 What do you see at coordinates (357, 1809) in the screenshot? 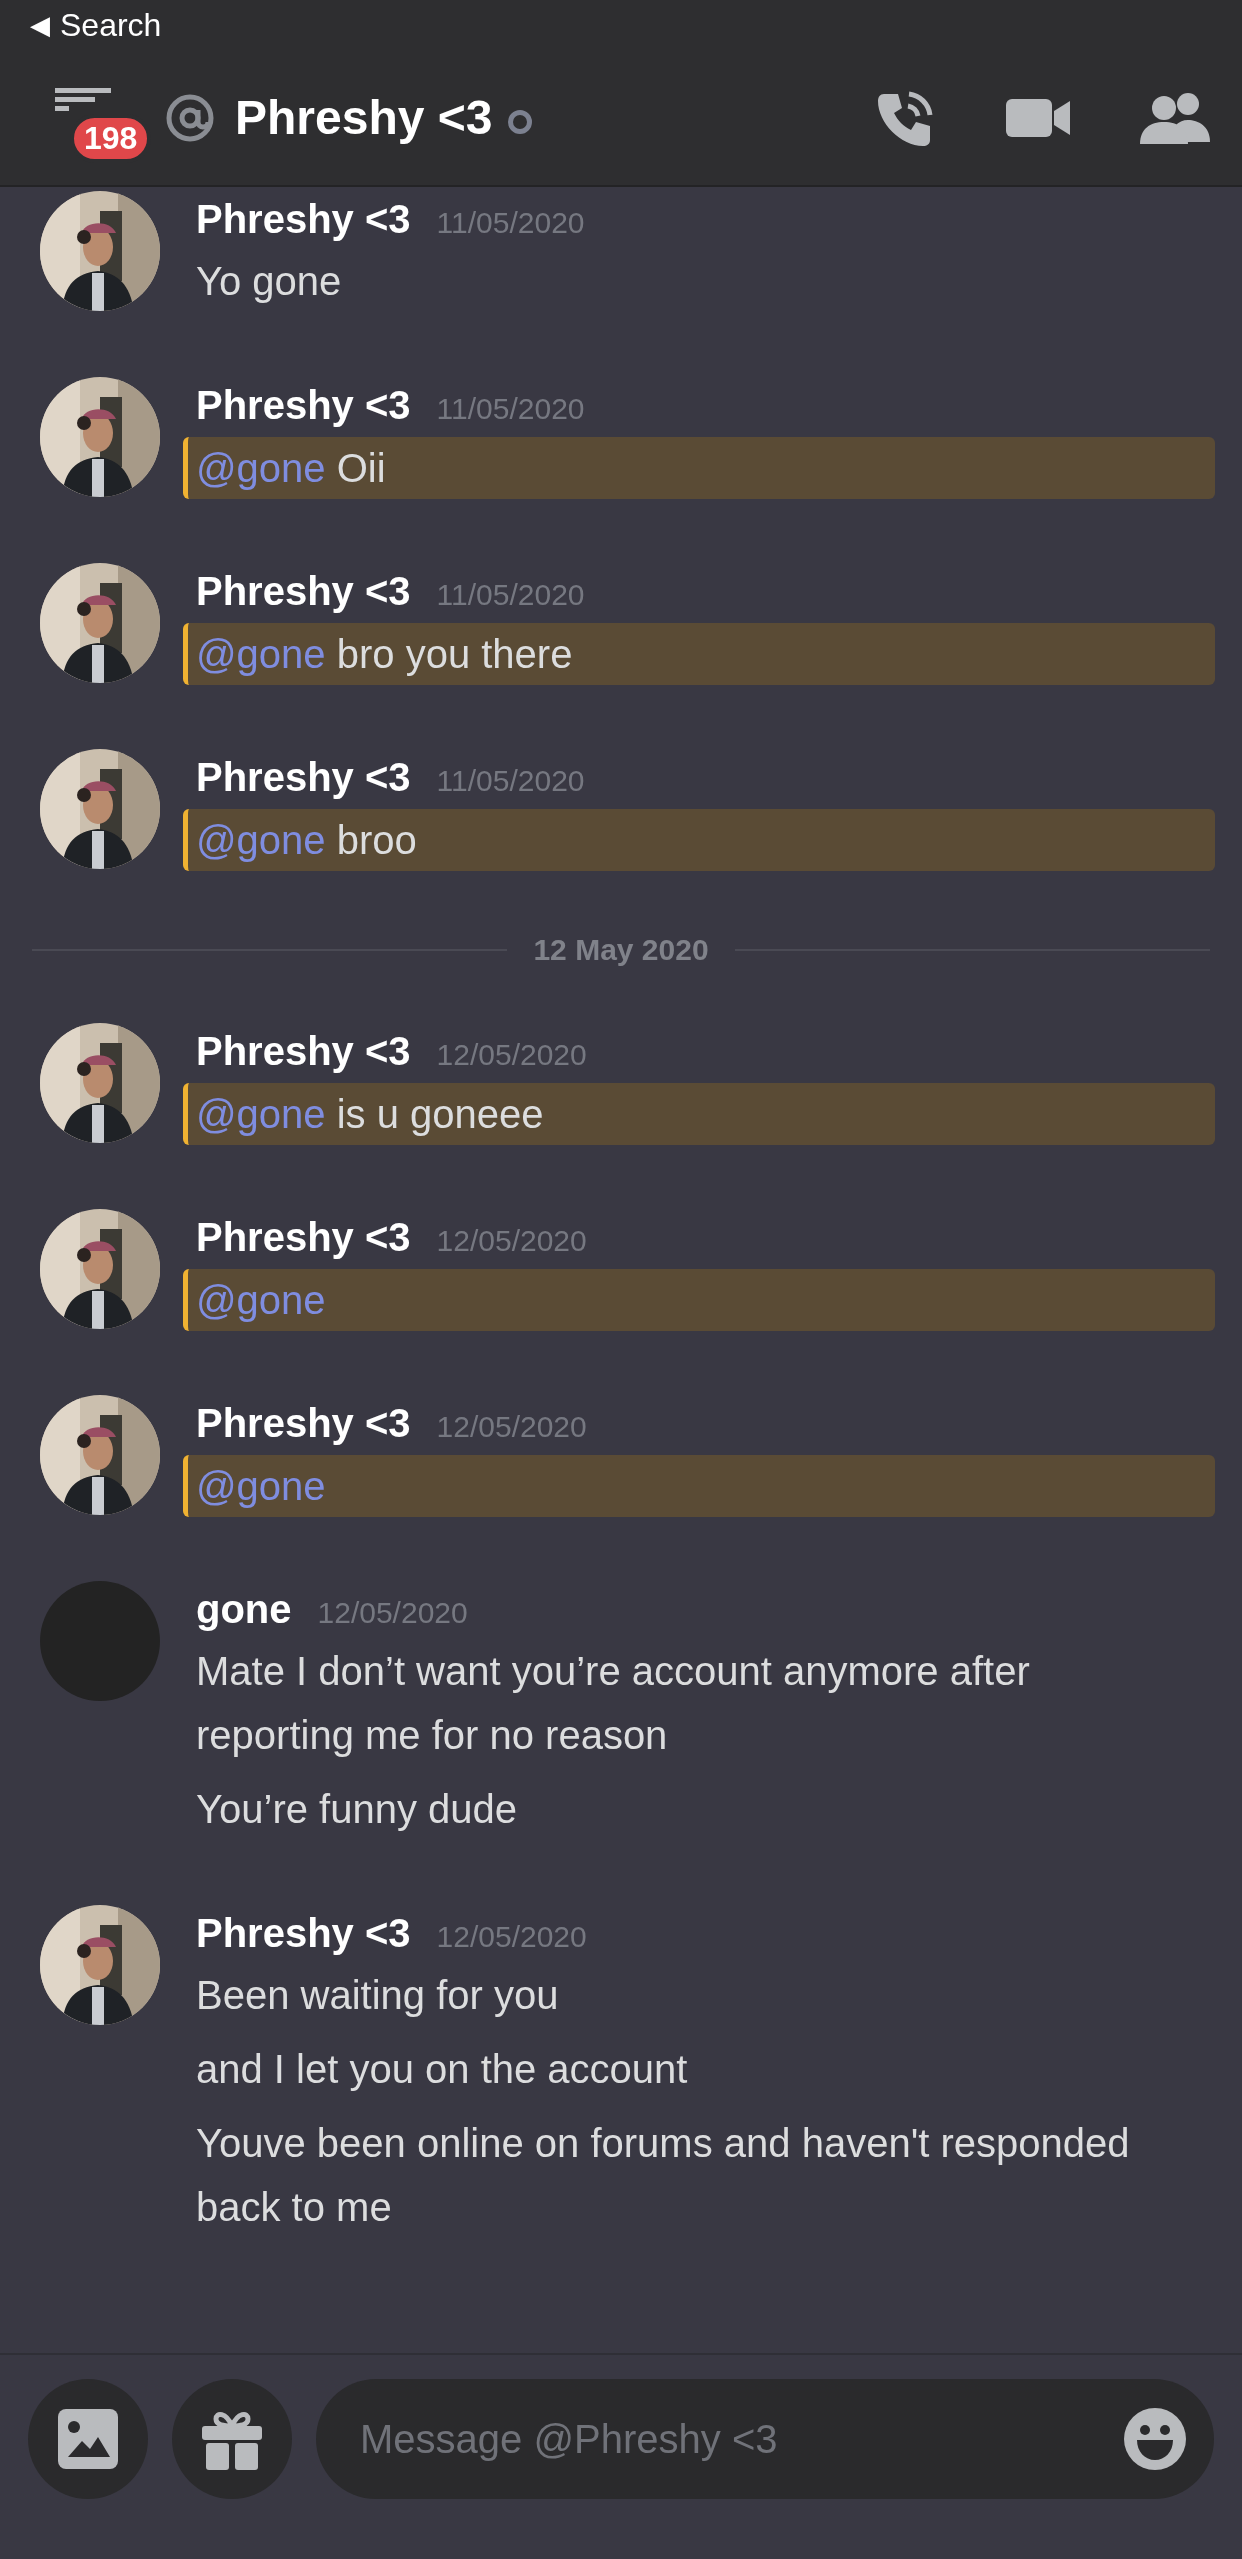
I see `message-text: You’re funny dude` at bounding box center [357, 1809].